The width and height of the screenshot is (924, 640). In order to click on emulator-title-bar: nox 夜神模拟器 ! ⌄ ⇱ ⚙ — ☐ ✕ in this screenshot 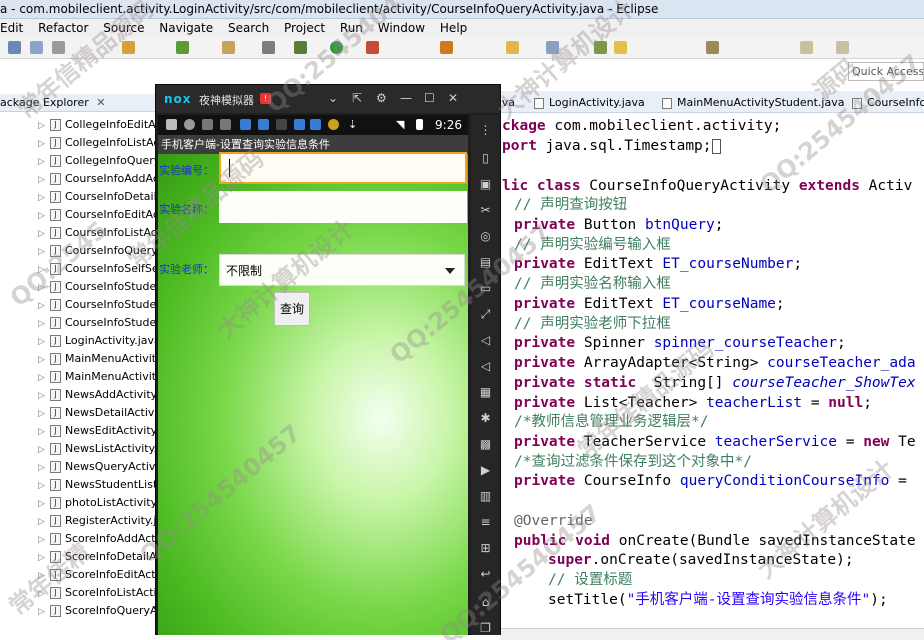, I will do `click(328, 99)`.